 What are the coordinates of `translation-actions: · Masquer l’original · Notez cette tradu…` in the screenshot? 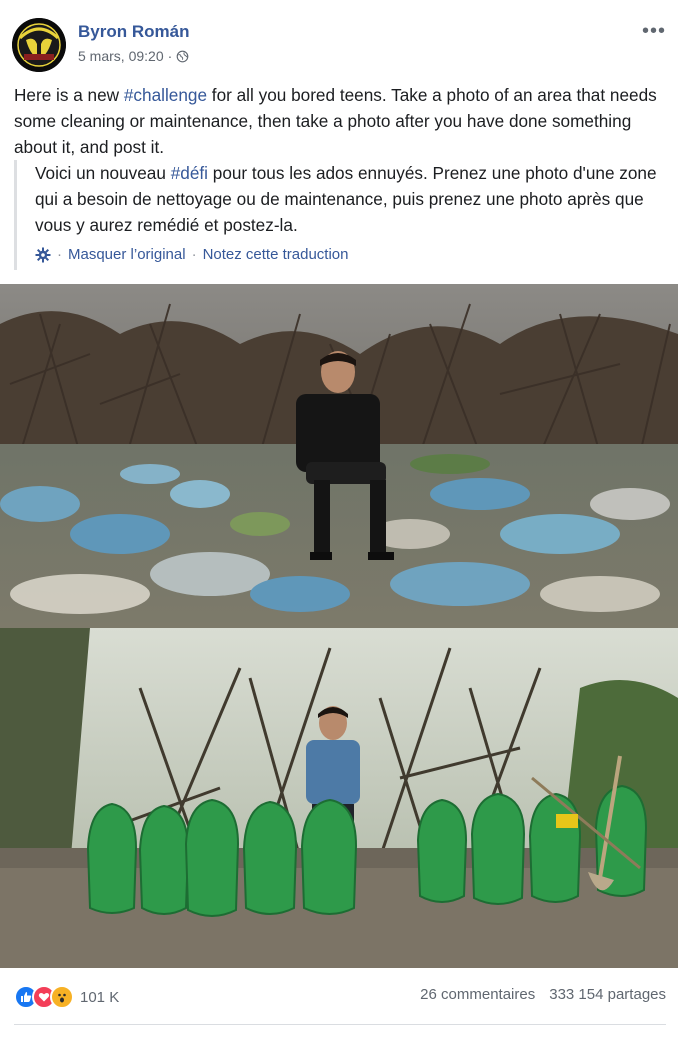 It's located at (191, 254).